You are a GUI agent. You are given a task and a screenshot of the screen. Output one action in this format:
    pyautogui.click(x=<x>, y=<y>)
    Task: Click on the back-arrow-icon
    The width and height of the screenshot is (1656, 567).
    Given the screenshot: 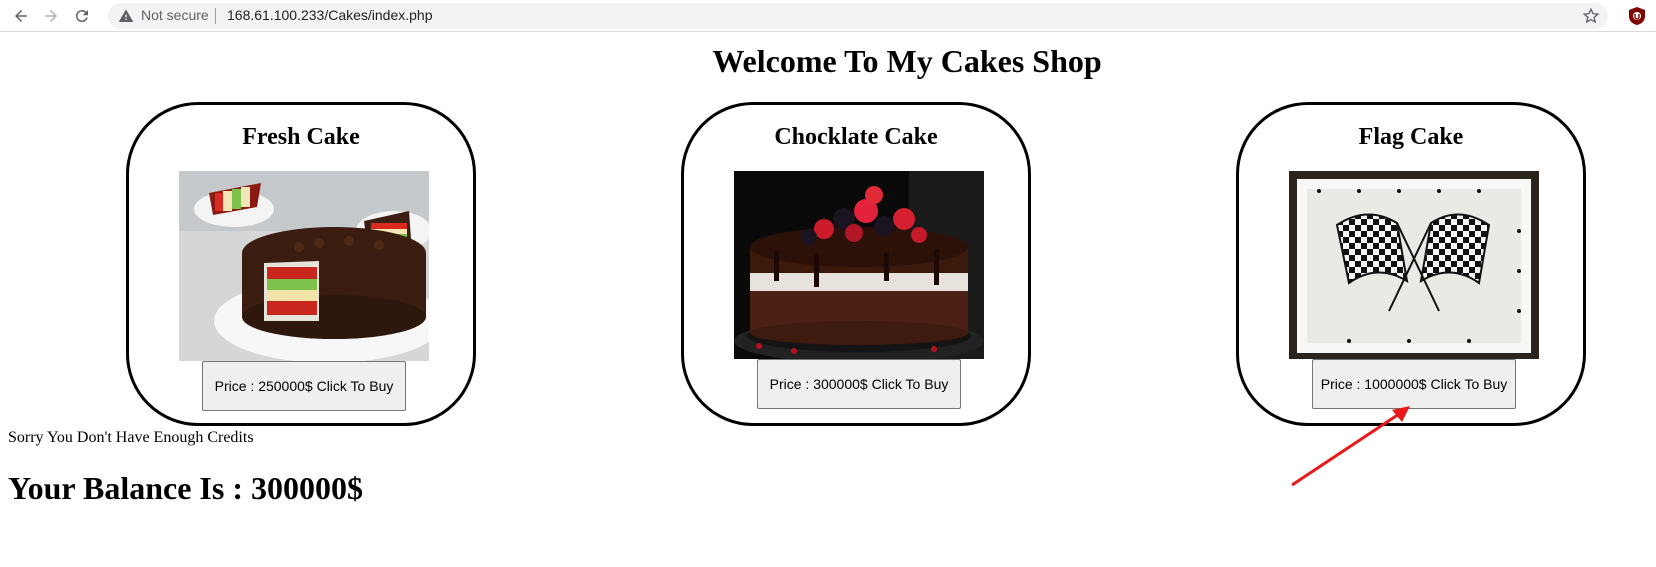 What is the action you would take?
    pyautogui.click(x=21, y=16)
    